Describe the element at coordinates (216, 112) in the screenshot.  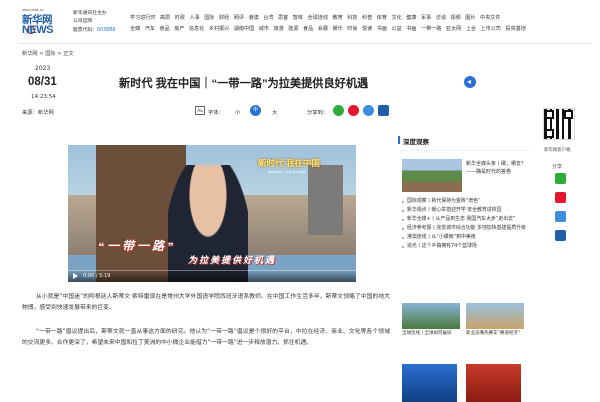
I see `font-label: 字体：` at that location.